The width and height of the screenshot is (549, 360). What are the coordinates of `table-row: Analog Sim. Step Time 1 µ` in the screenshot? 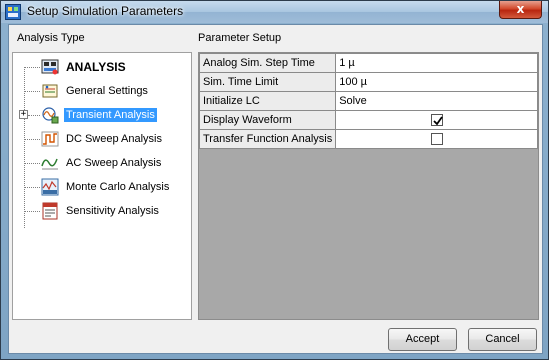 It's located at (368, 63).